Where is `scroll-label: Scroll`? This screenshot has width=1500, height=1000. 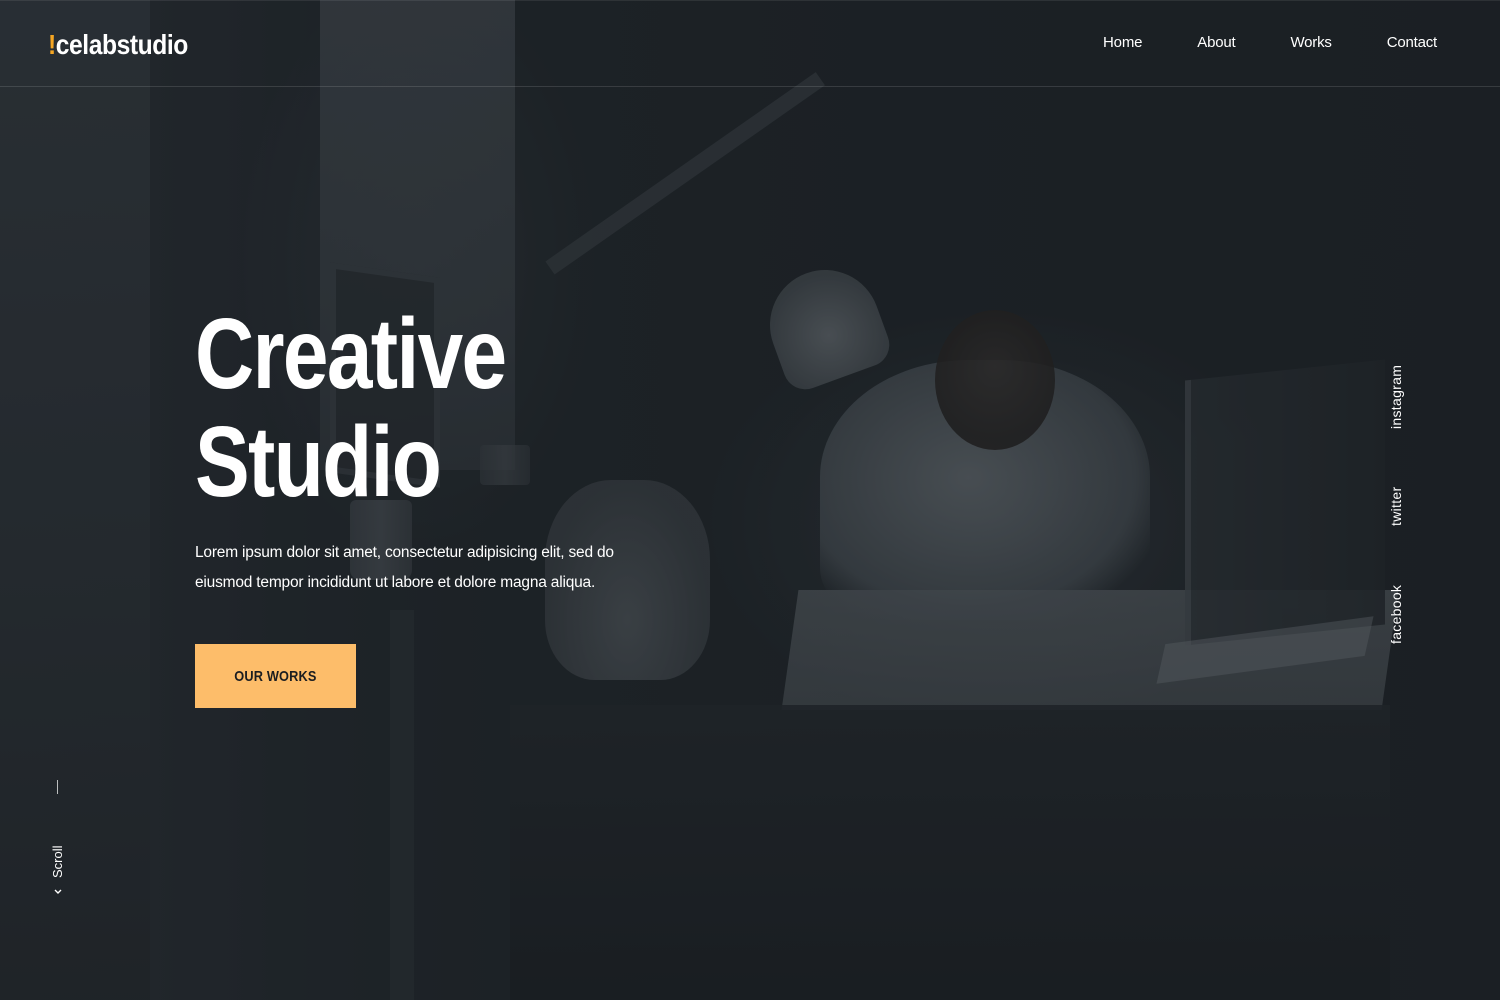
scroll-label: Scroll is located at coordinates (57, 861).